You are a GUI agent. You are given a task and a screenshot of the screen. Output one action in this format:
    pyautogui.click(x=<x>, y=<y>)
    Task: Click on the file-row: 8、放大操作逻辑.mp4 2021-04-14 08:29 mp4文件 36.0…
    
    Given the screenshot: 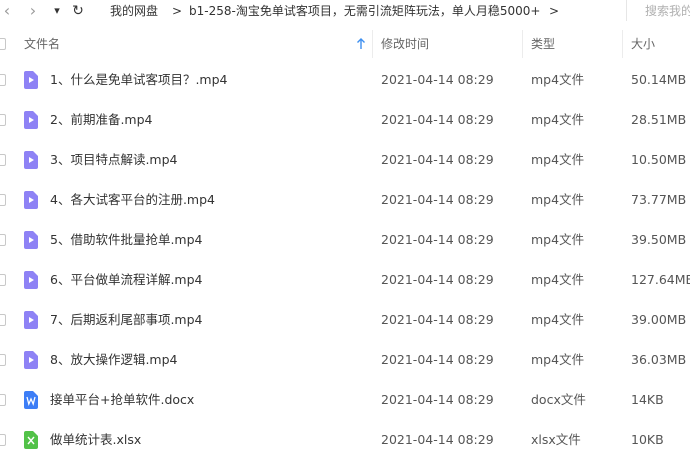 What is the action you would take?
    pyautogui.click(x=345, y=360)
    